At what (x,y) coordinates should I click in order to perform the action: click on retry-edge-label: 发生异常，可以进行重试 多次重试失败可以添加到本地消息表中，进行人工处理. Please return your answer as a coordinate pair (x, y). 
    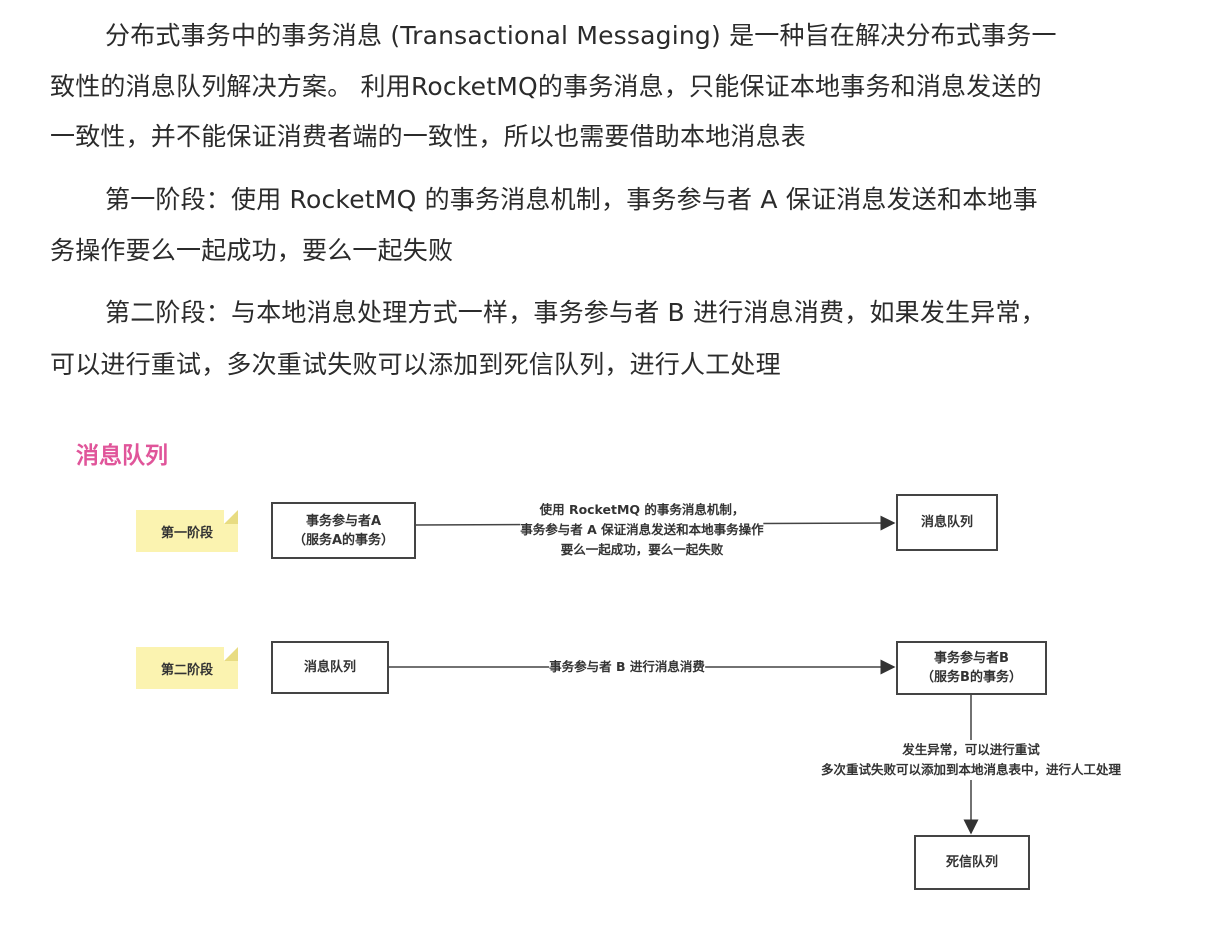
    Looking at the image, I should click on (971, 760).